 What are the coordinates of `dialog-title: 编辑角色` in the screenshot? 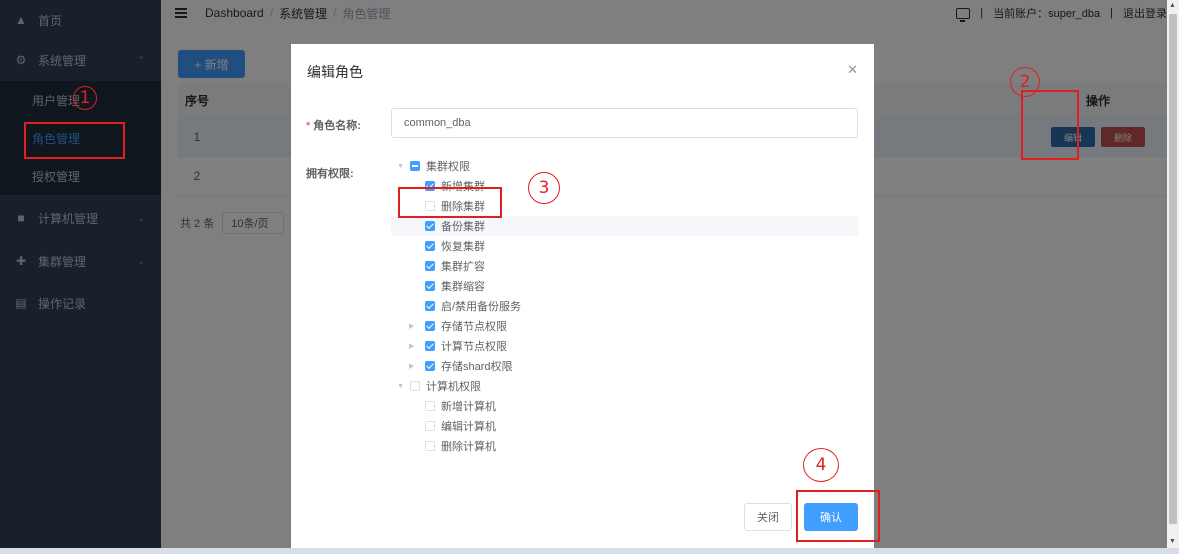 It's located at (335, 72).